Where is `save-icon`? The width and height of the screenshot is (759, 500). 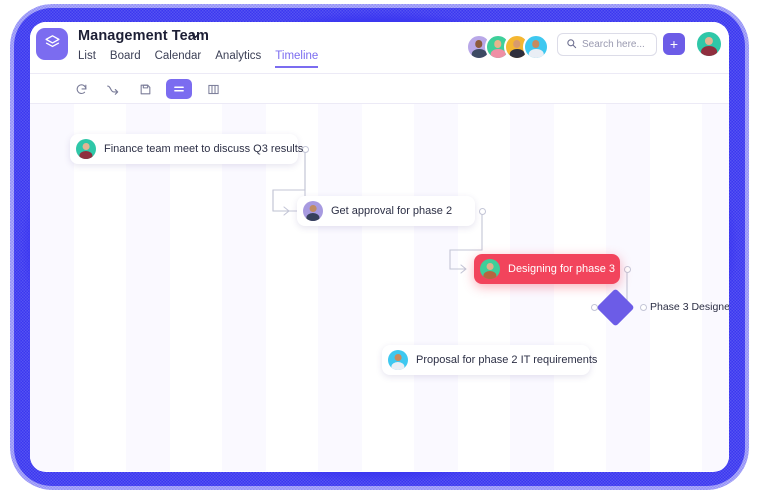
save-icon is located at coordinates (145, 89).